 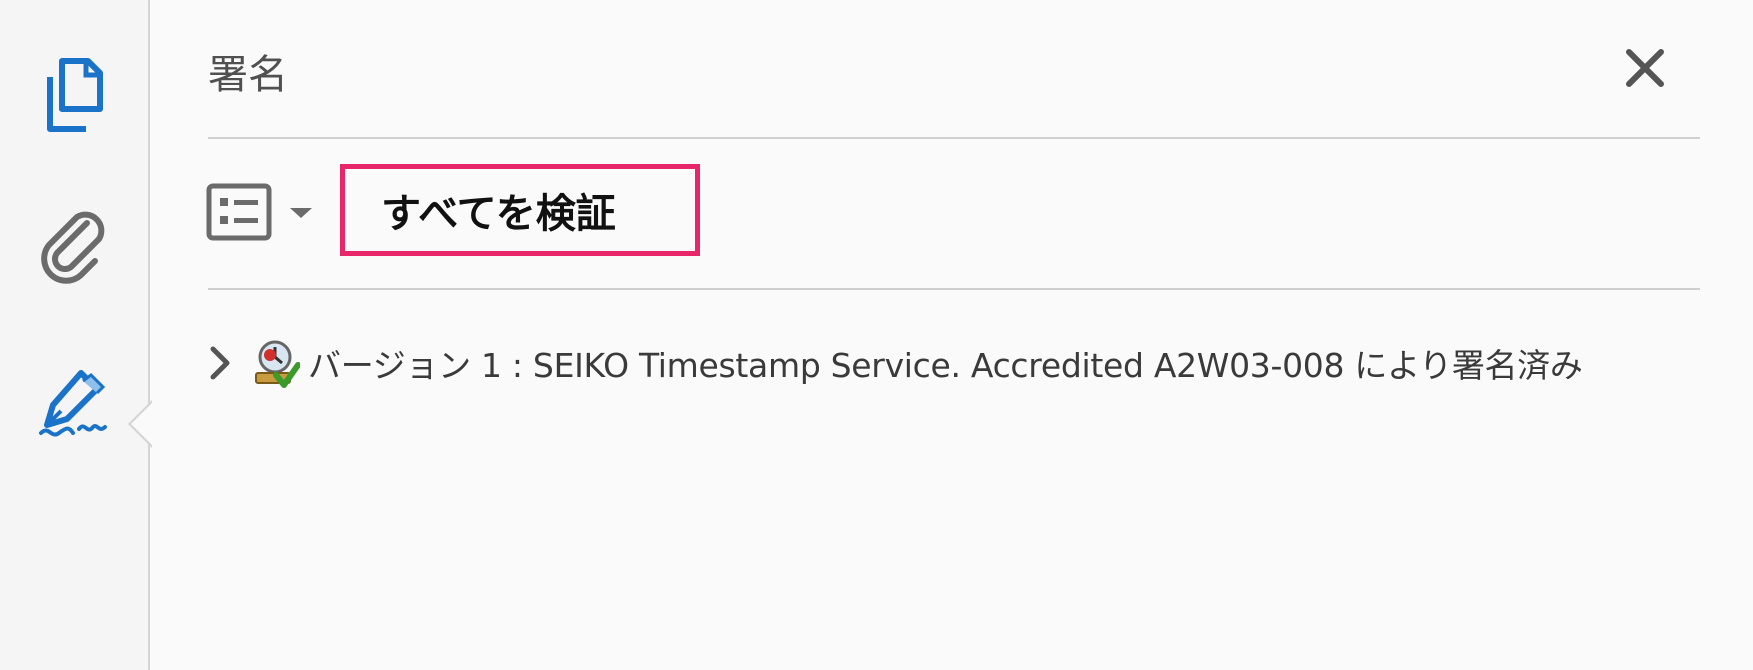 I want to click on panel-title: 署名, so click(x=248, y=75).